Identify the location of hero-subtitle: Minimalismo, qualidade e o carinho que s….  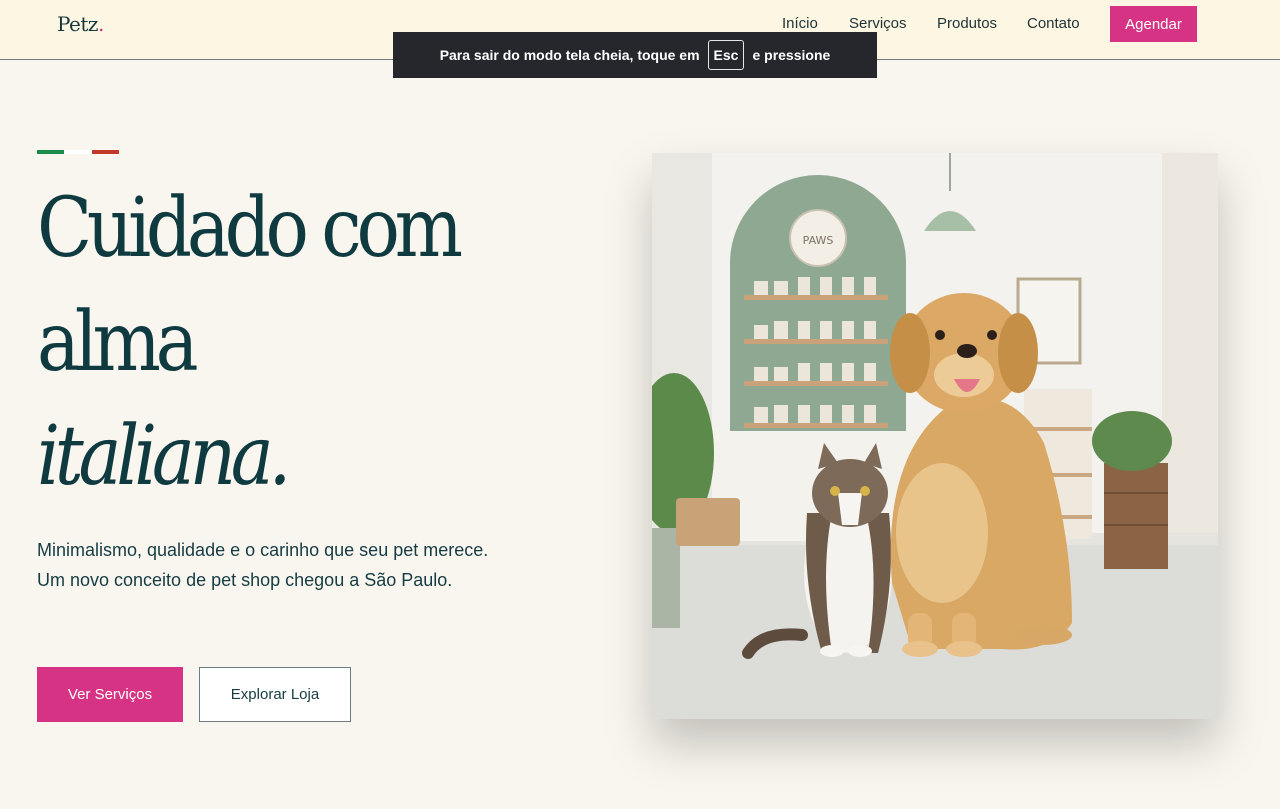
(263, 565).